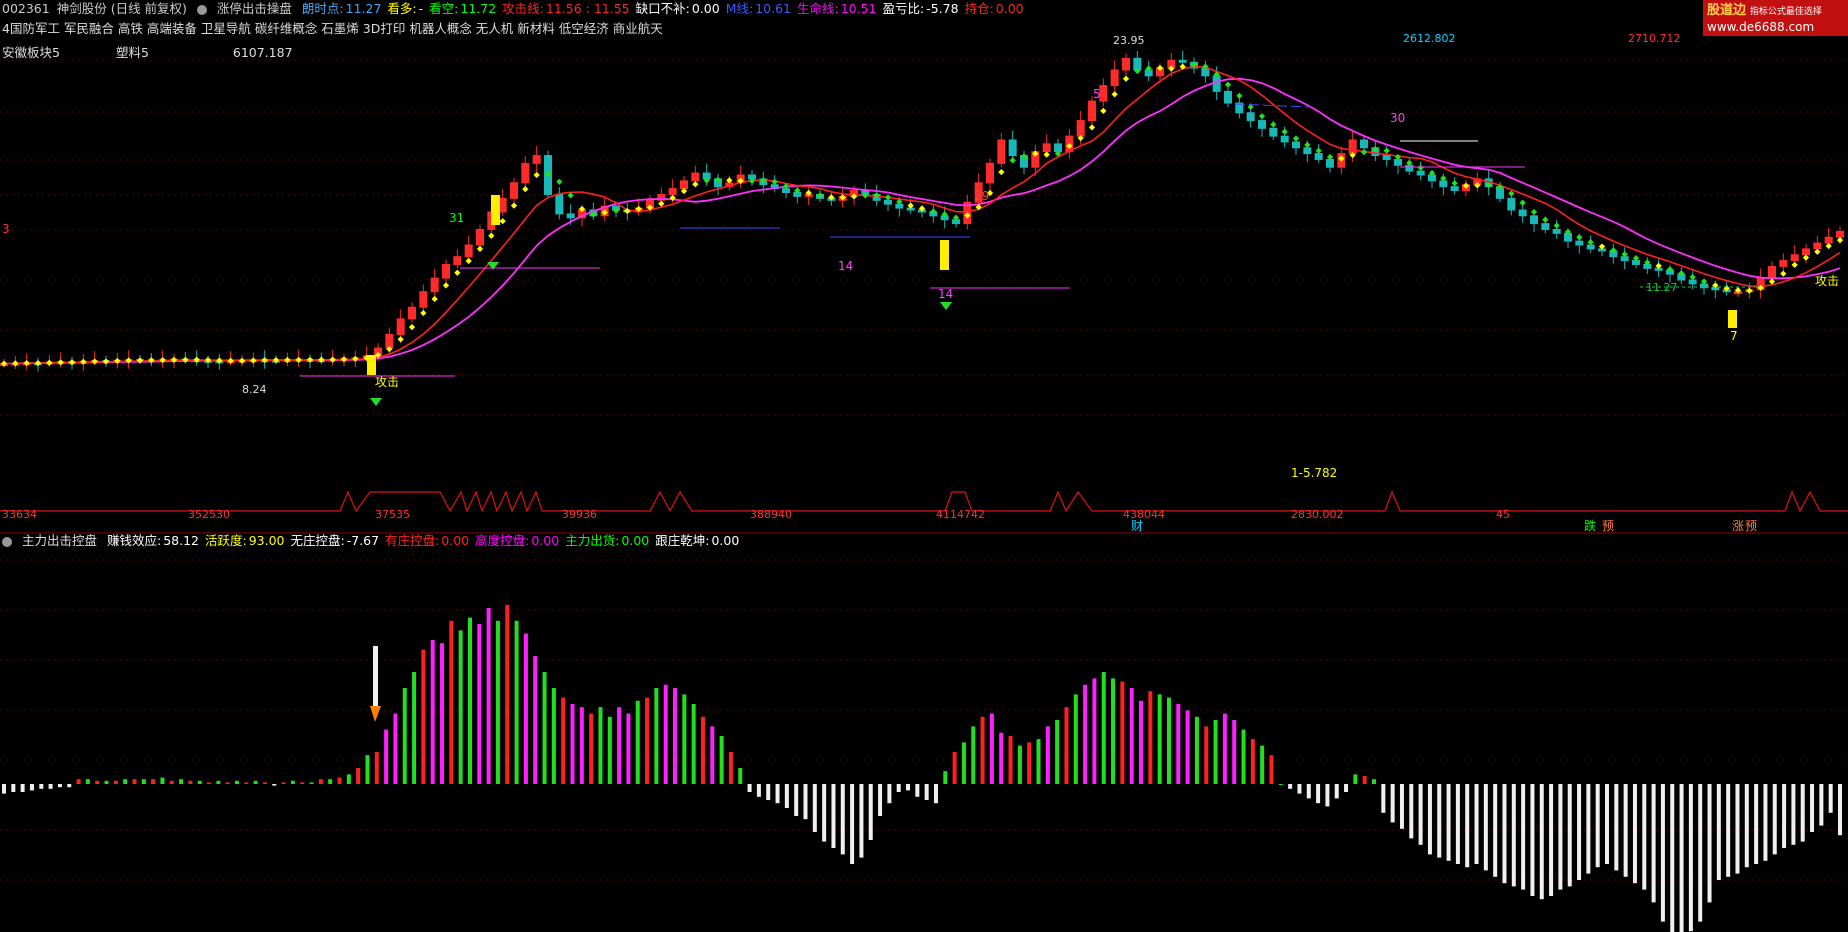  I want to click on sector-value: 6107.187, so click(262, 52).